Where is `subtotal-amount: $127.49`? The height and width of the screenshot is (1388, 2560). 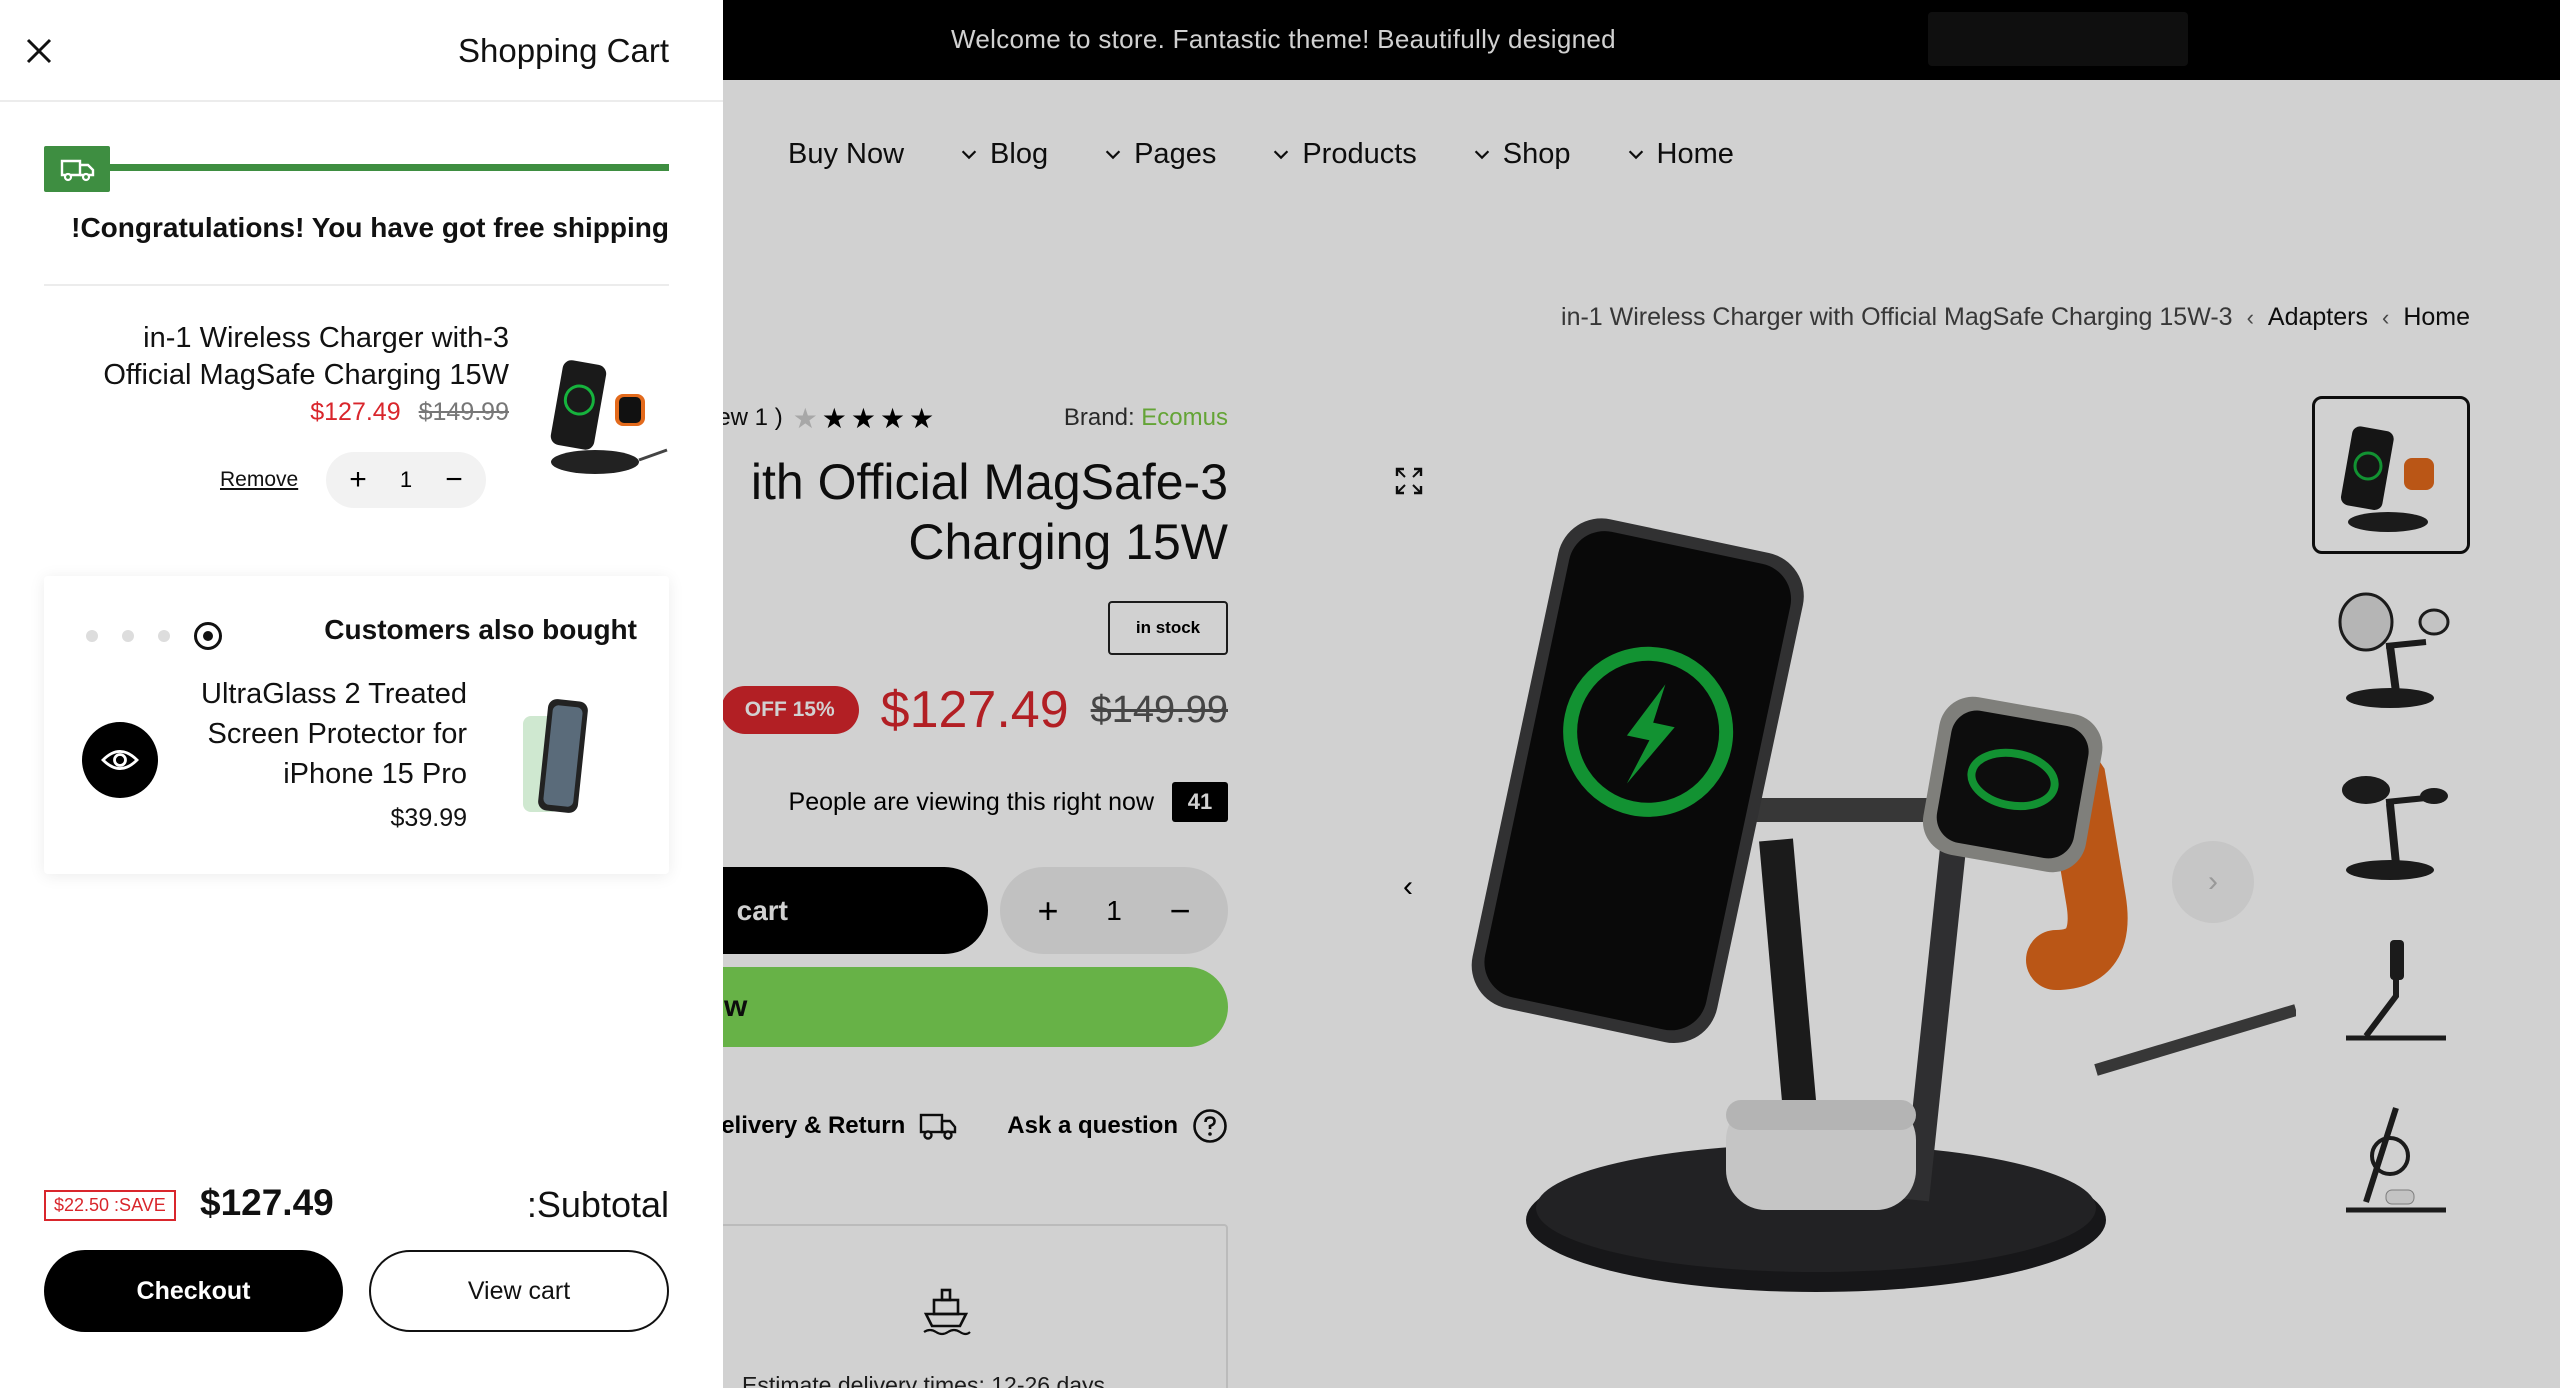
subtotal-amount: $127.49 is located at coordinates (267, 1202).